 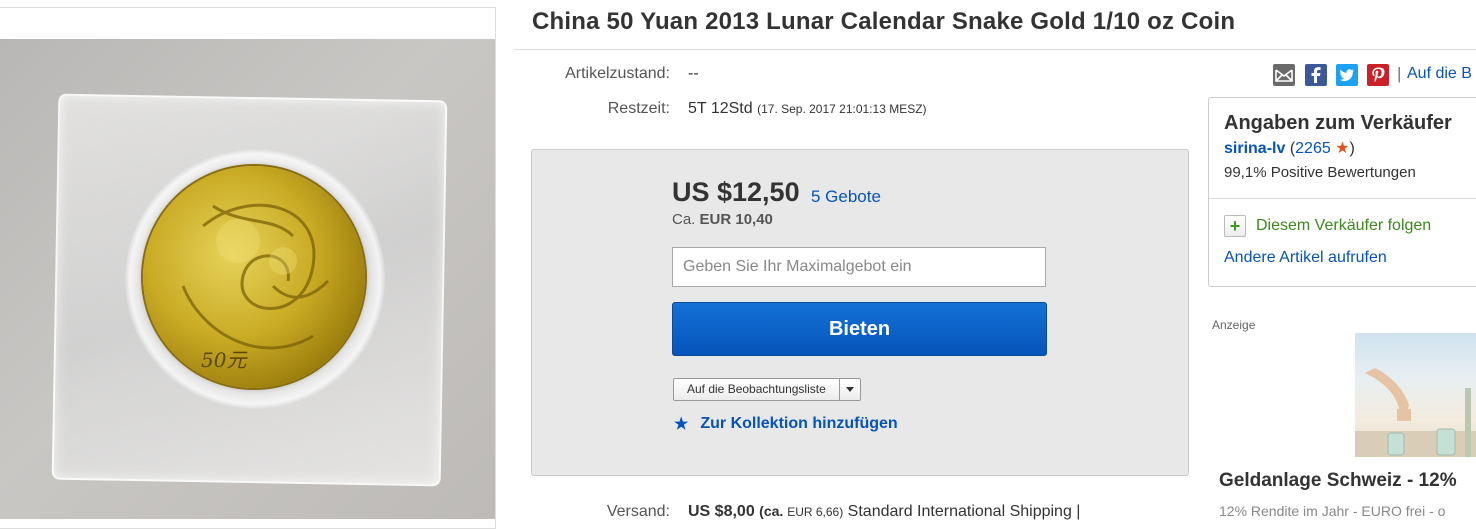 I want to click on shipping-price: US $8,00, so click(x=721, y=511).